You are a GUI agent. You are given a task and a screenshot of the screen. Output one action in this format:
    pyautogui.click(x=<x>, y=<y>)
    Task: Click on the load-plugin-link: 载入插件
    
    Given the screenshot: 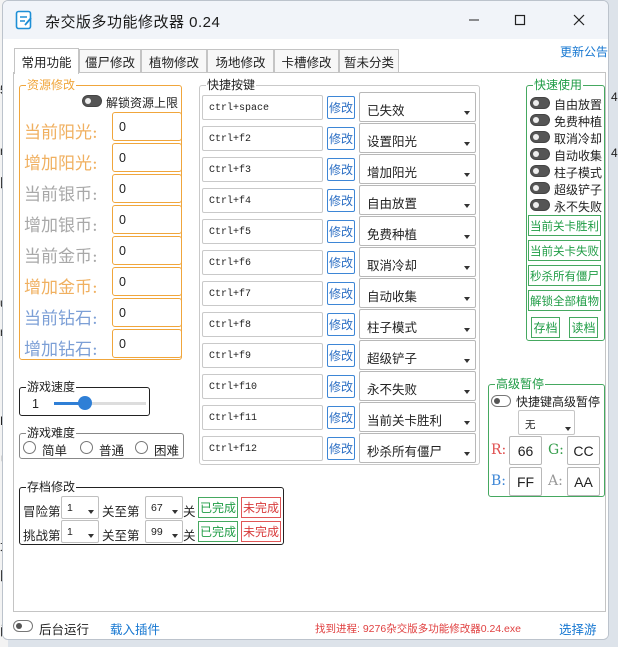 What is the action you would take?
    pyautogui.click(x=135, y=628)
    